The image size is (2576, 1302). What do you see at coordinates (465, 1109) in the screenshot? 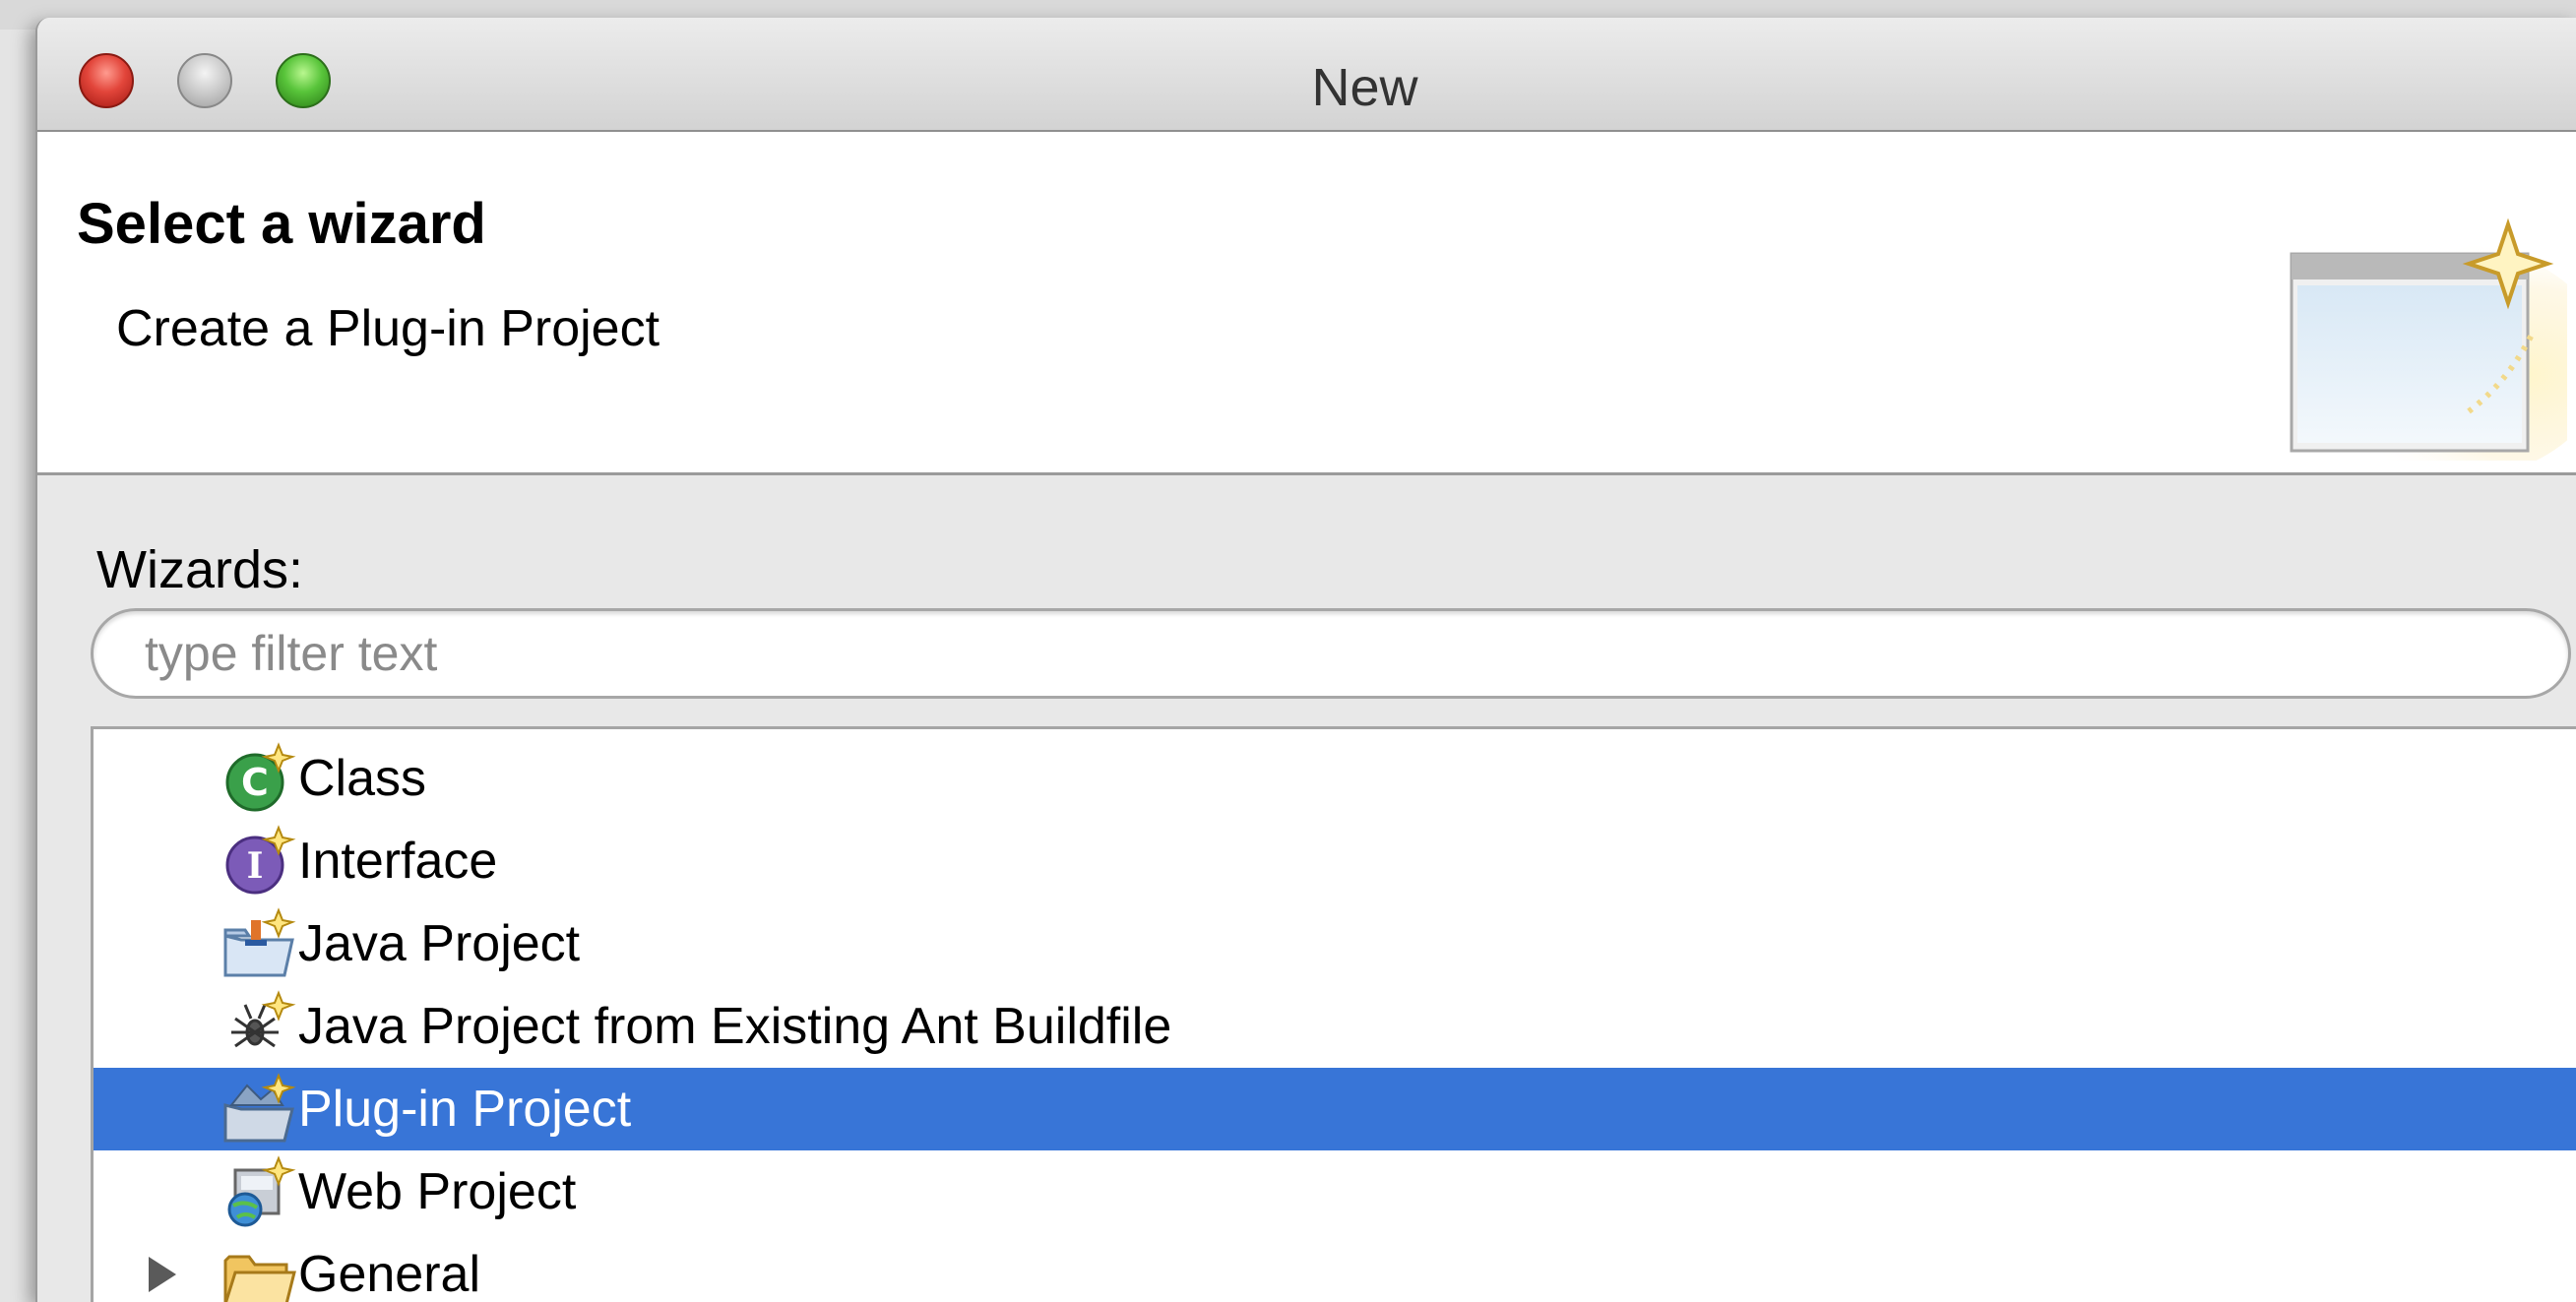
I see `tree-item-label: Plug-in Project` at bounding box center [465, 1109].